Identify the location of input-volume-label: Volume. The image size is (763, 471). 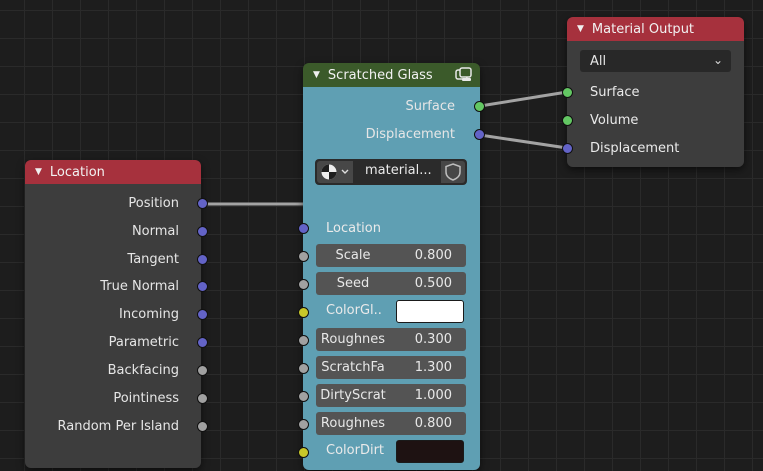
(614, 120).